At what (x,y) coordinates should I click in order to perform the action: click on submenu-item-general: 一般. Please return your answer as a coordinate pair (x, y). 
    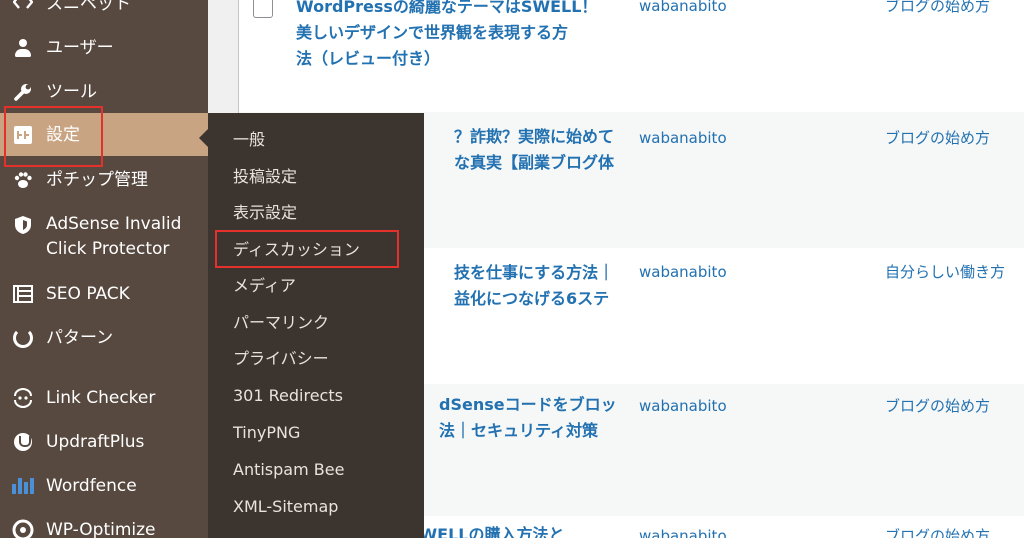
    Looking at the image, I should click on (249, 140).